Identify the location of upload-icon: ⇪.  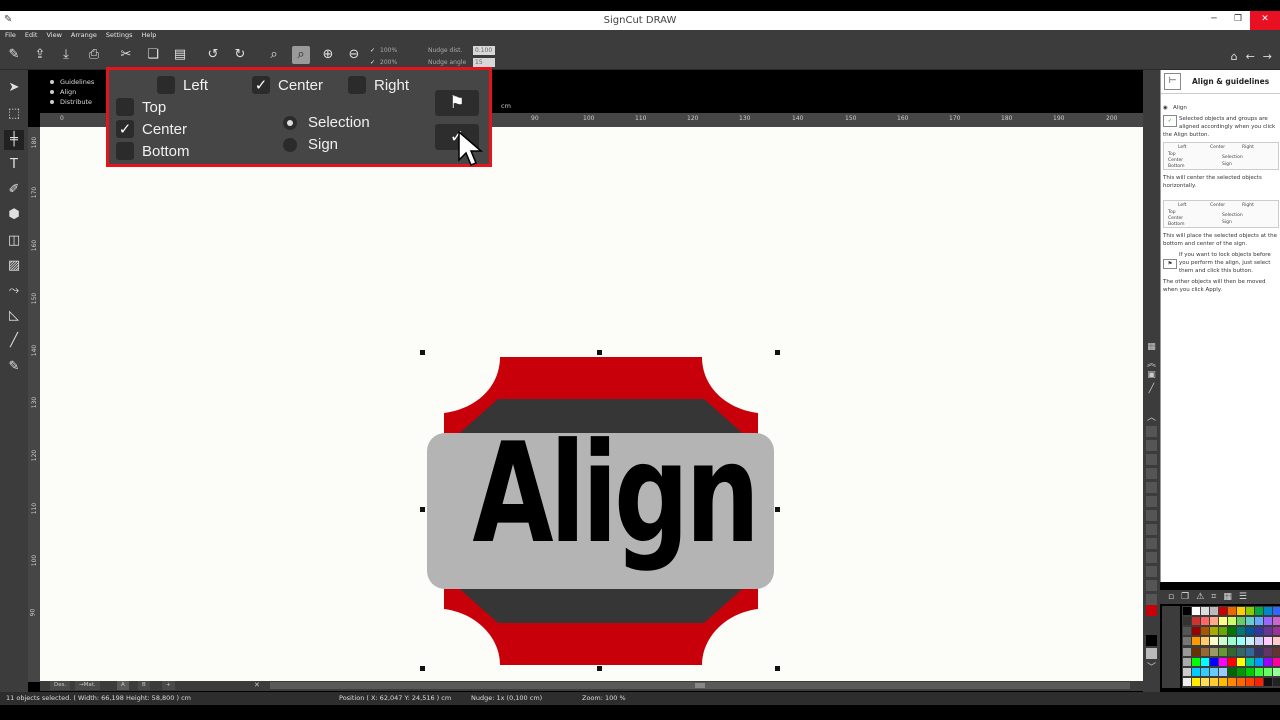
(40, 55).